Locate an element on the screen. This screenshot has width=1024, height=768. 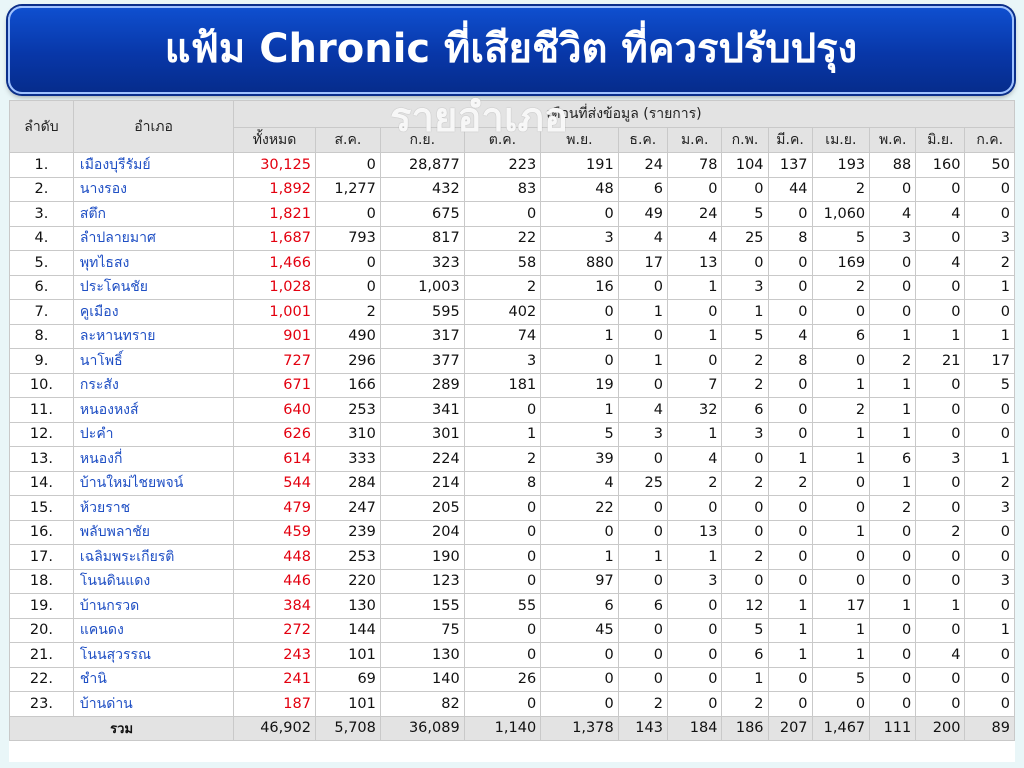
table-row: 23. บ้านด่าน 187 101 82 0 0 2 0 2 0 0 0 0 0 is located at coordinates (512, 704).